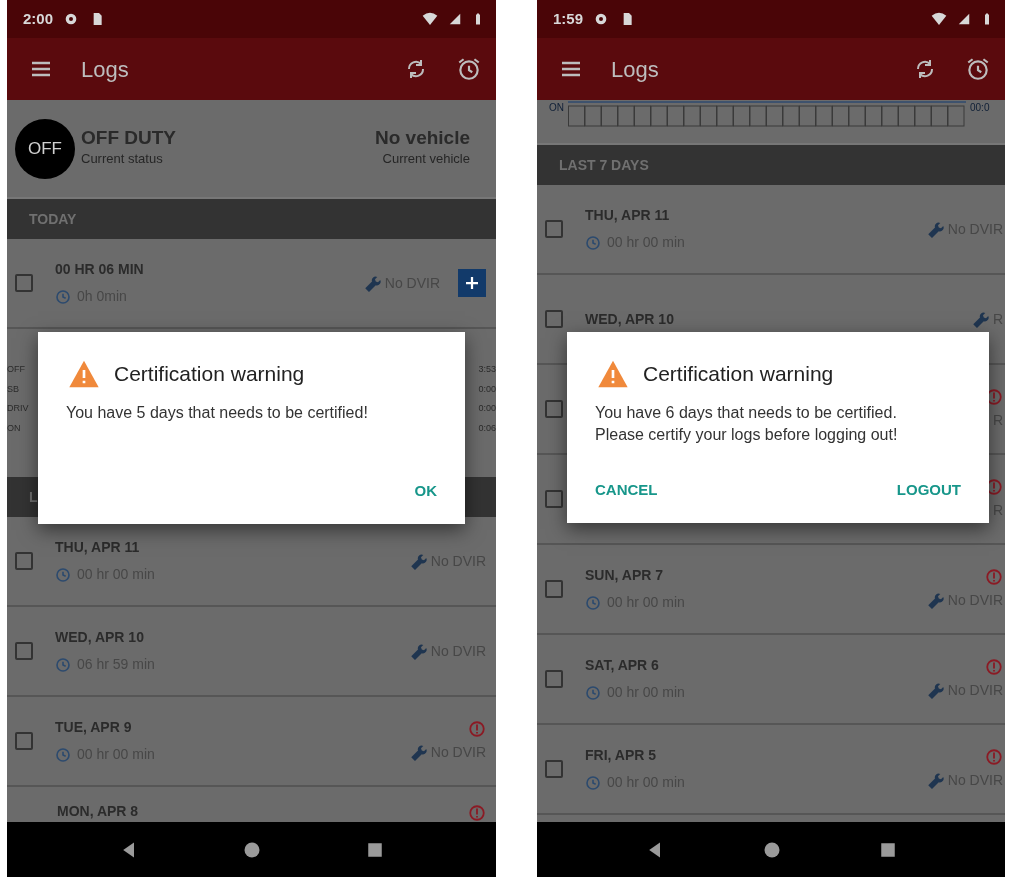 Image resolution: width=1013 pixels, height=877 pixels. What do you see at coordinates (13, 389) in the screenshot?
I see `duty-label: SB` at bounding box center [13, 389].